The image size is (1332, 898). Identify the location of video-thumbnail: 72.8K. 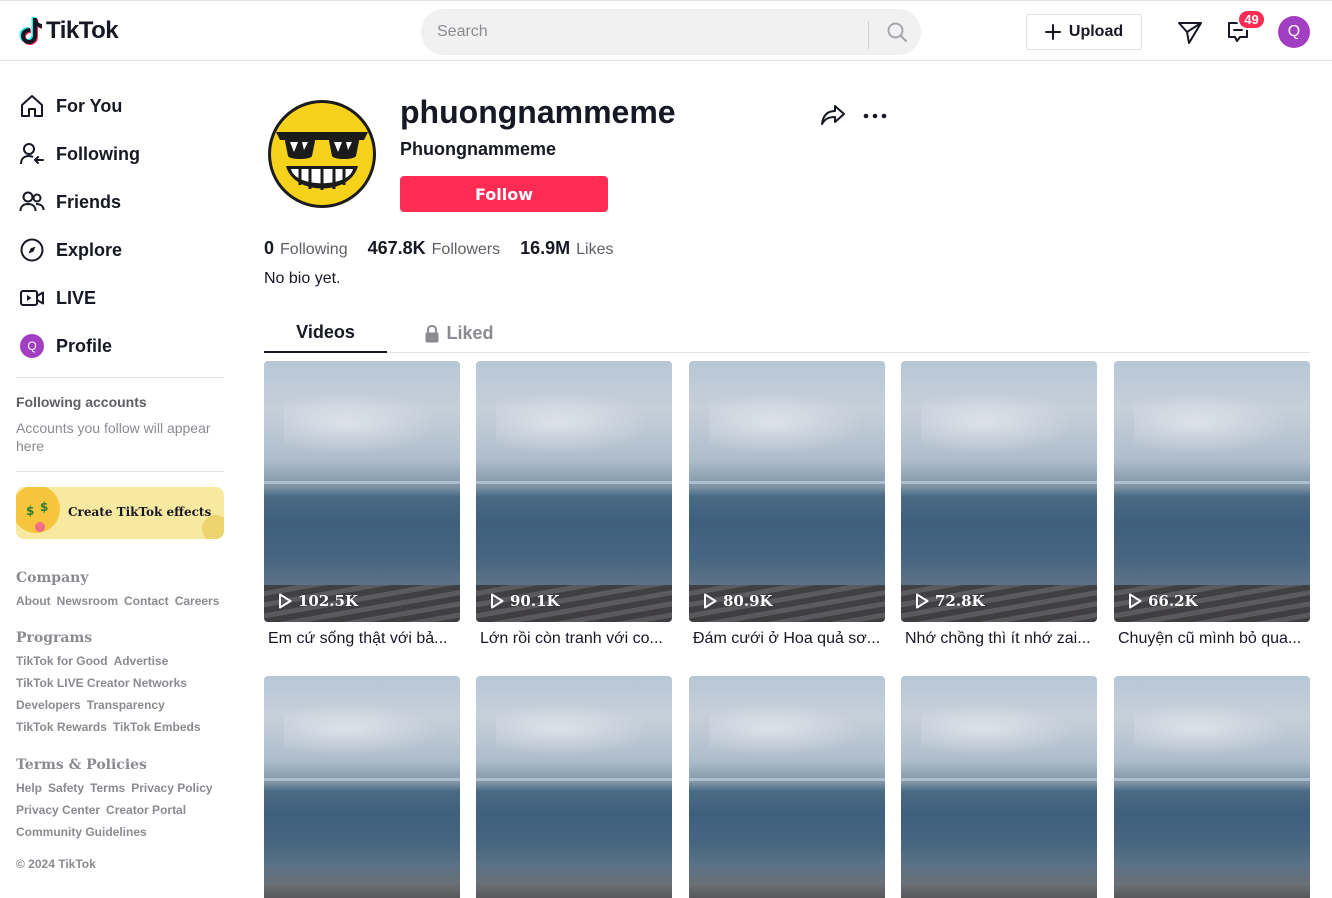
(999, 491).